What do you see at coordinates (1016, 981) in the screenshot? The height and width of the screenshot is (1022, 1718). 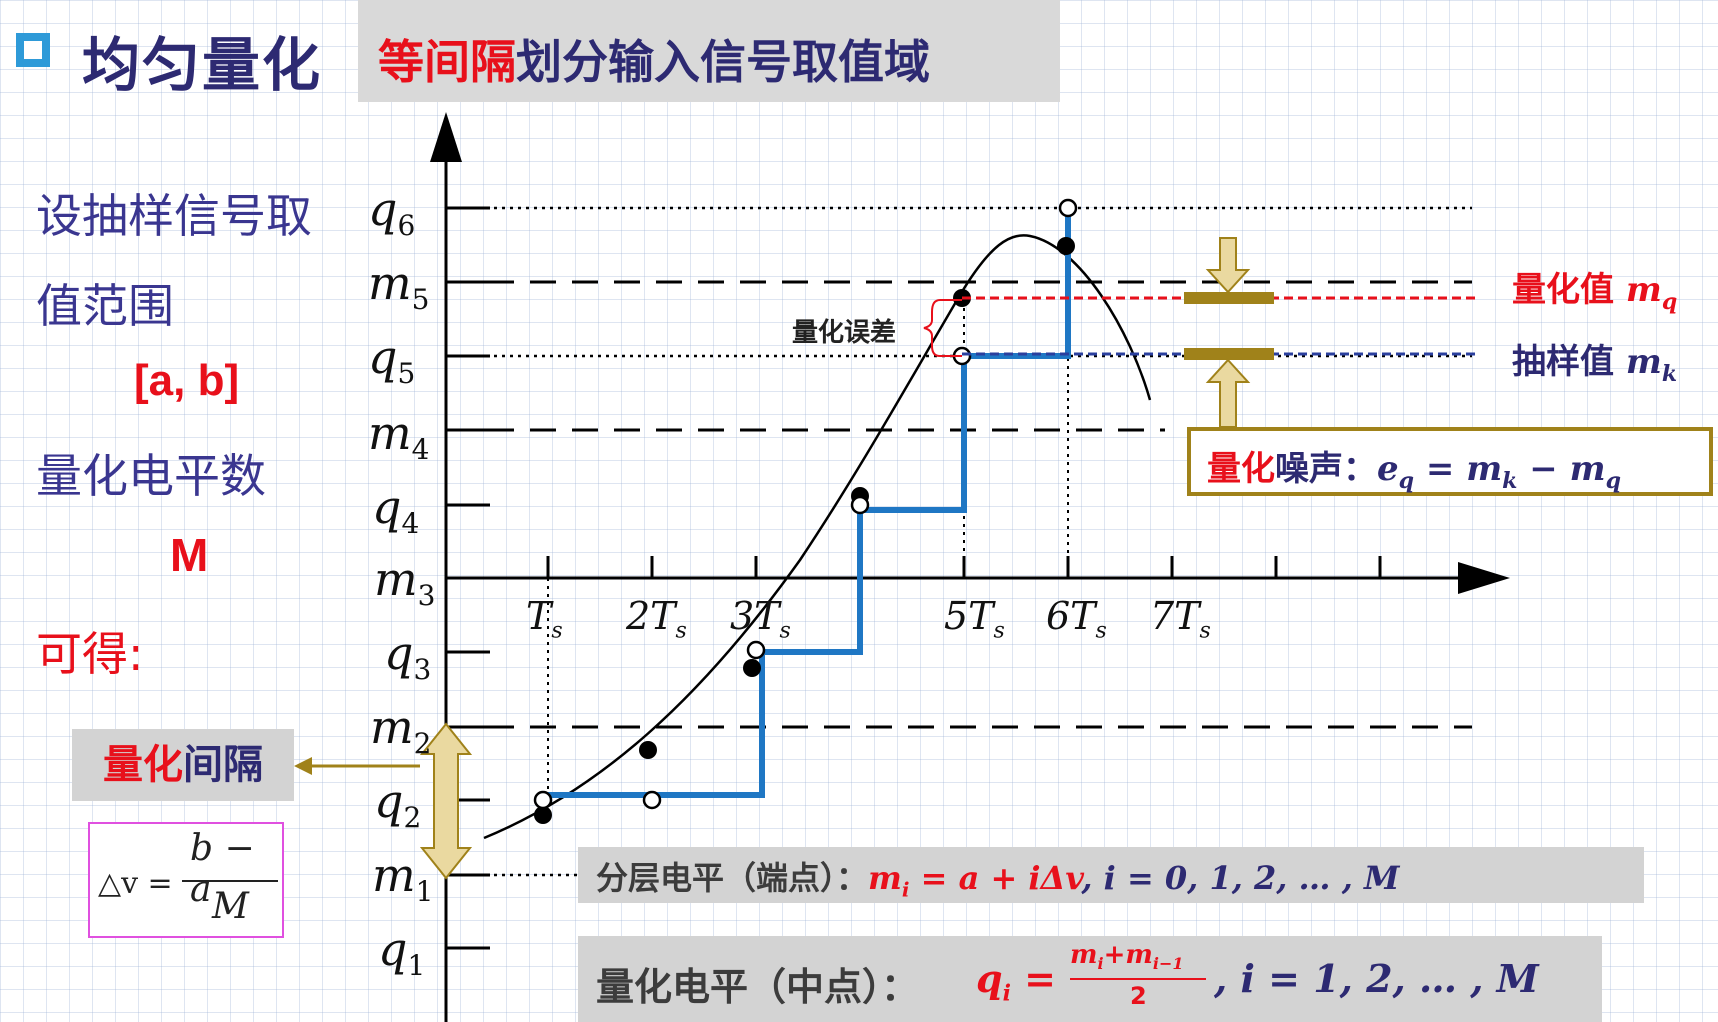 I see `quantization-levels-lhs: qi =` at bounding box center [1016, 981].